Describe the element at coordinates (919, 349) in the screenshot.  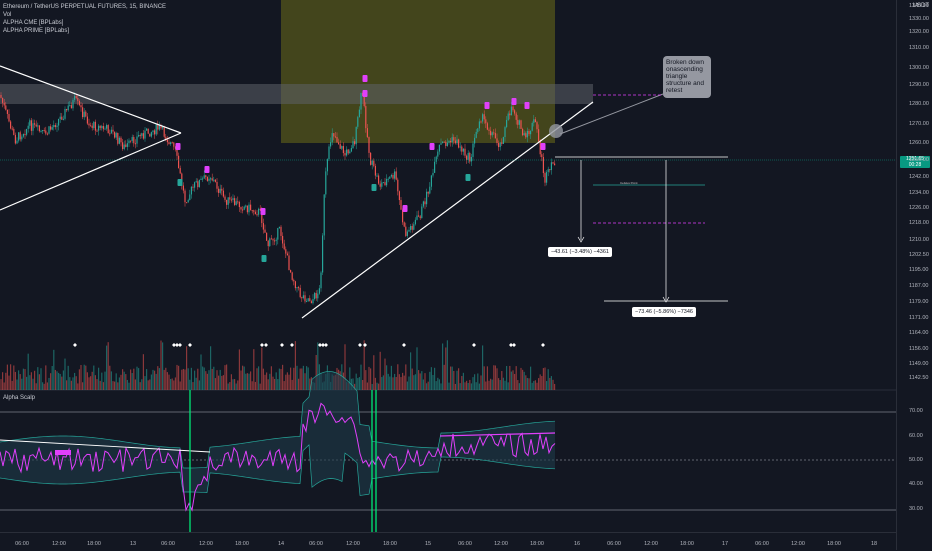
I see `price-tick-label: 1156.00` at that location.